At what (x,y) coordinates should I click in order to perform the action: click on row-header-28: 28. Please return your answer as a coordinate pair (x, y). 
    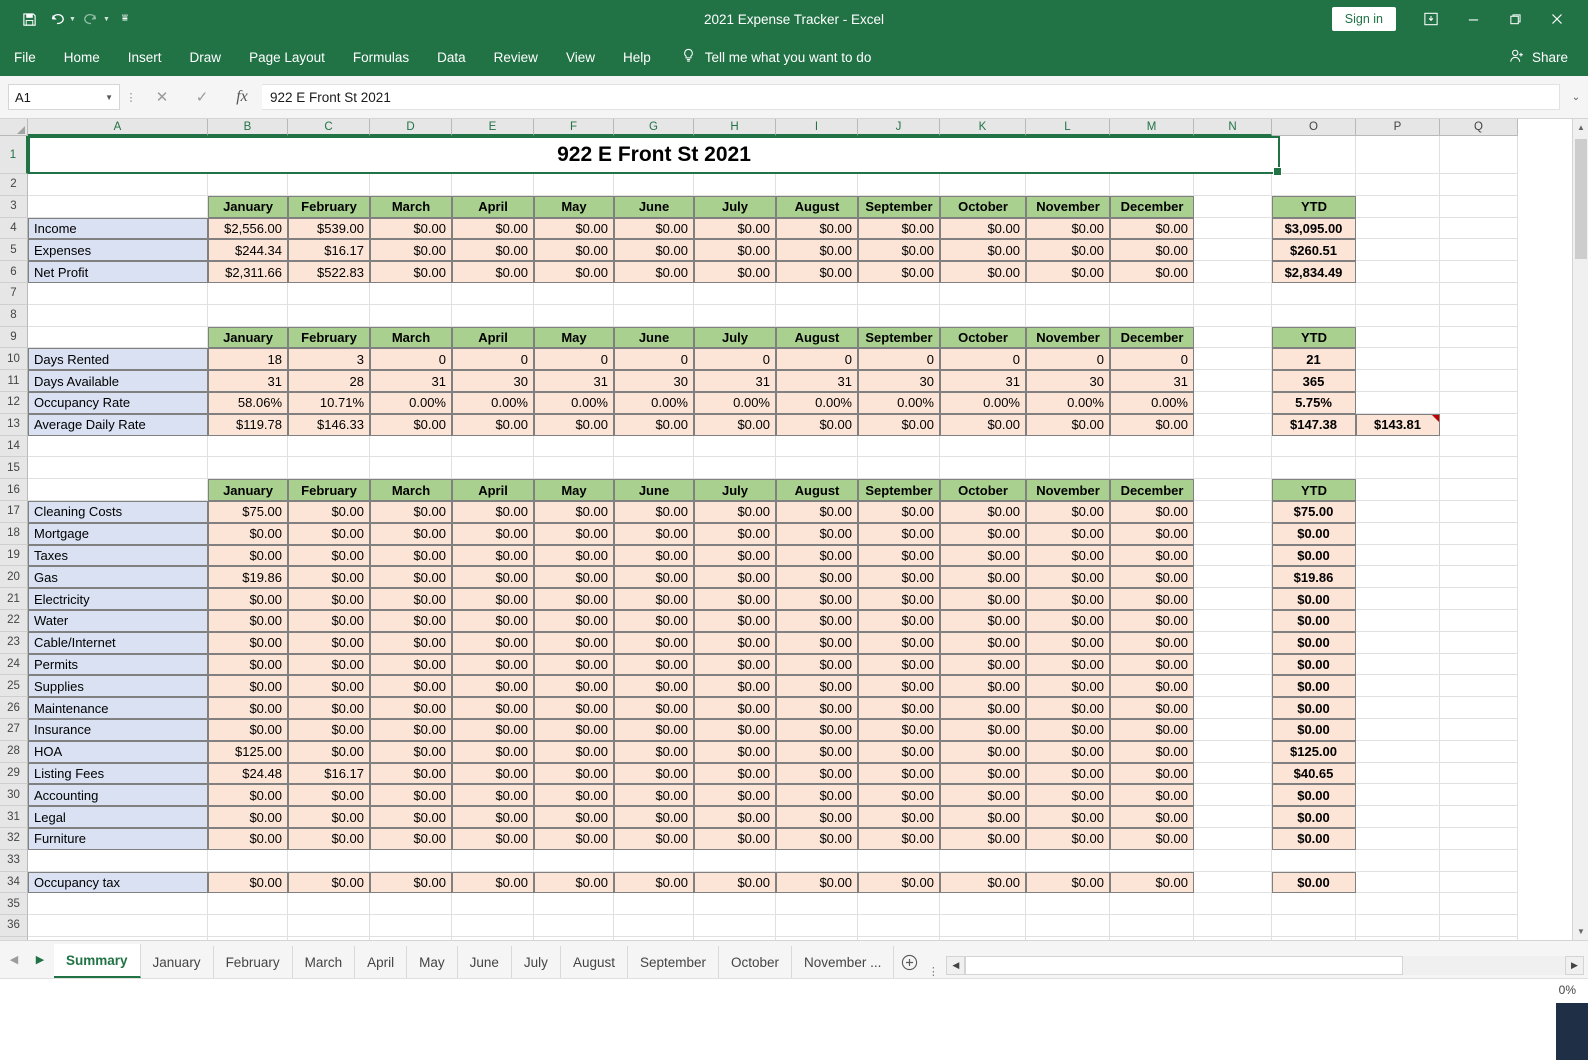
    Looking at the image, I should click on (14, 751).